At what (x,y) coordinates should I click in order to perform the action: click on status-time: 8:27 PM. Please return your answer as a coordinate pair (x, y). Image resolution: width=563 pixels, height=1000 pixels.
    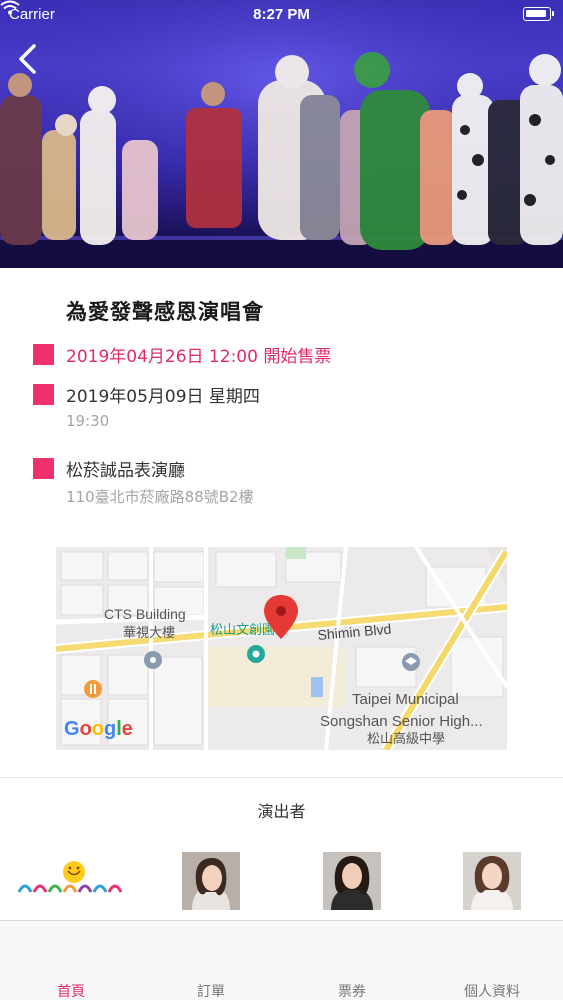
    Looking at the image, I should click on (281, 14).